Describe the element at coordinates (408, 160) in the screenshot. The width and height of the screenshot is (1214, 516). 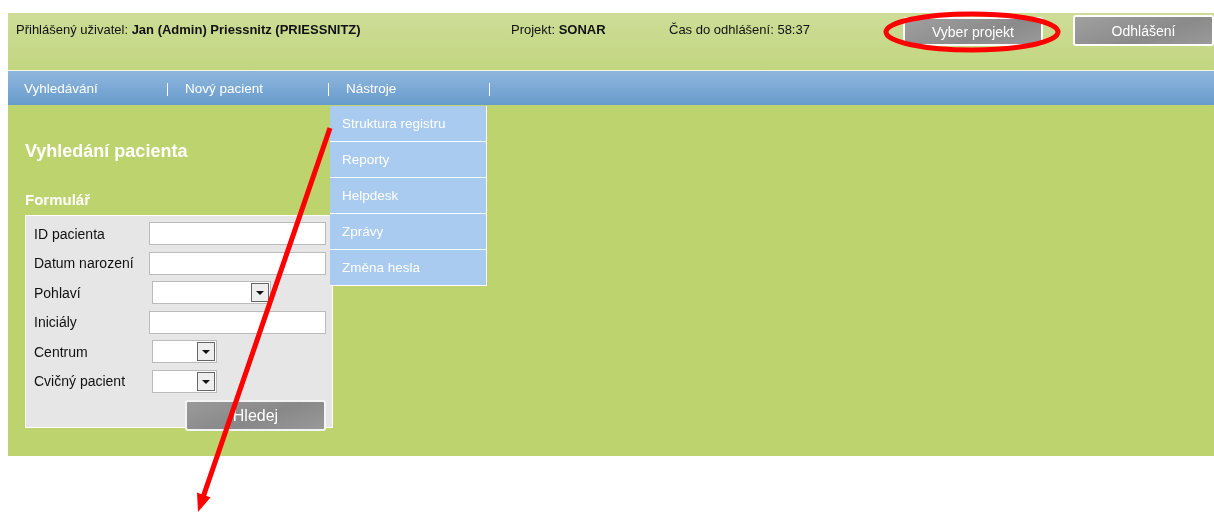
I see `dropdown-menu-item: Reporty` at that location.